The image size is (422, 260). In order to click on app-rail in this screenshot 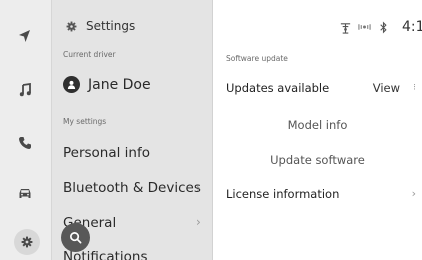, I will do `click(26, 130)`.